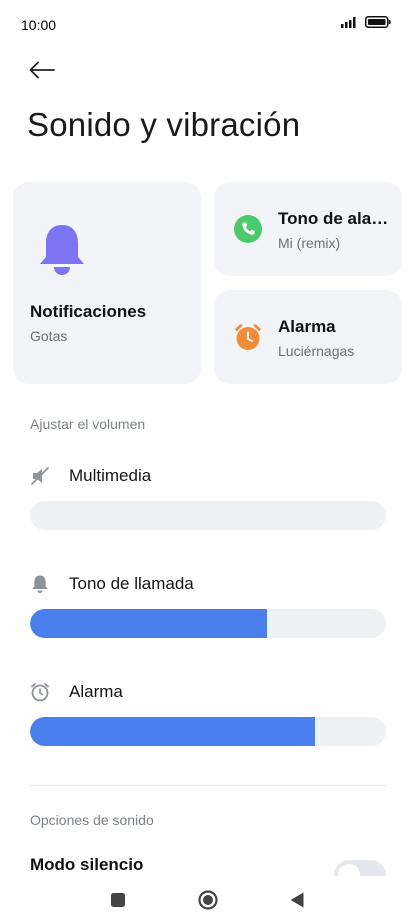 The image size is (415, 924). What do you see at coordinates (172, 731) in the screenshot?
I see `alarm-slider-fill` at bounding box center [172, 731].